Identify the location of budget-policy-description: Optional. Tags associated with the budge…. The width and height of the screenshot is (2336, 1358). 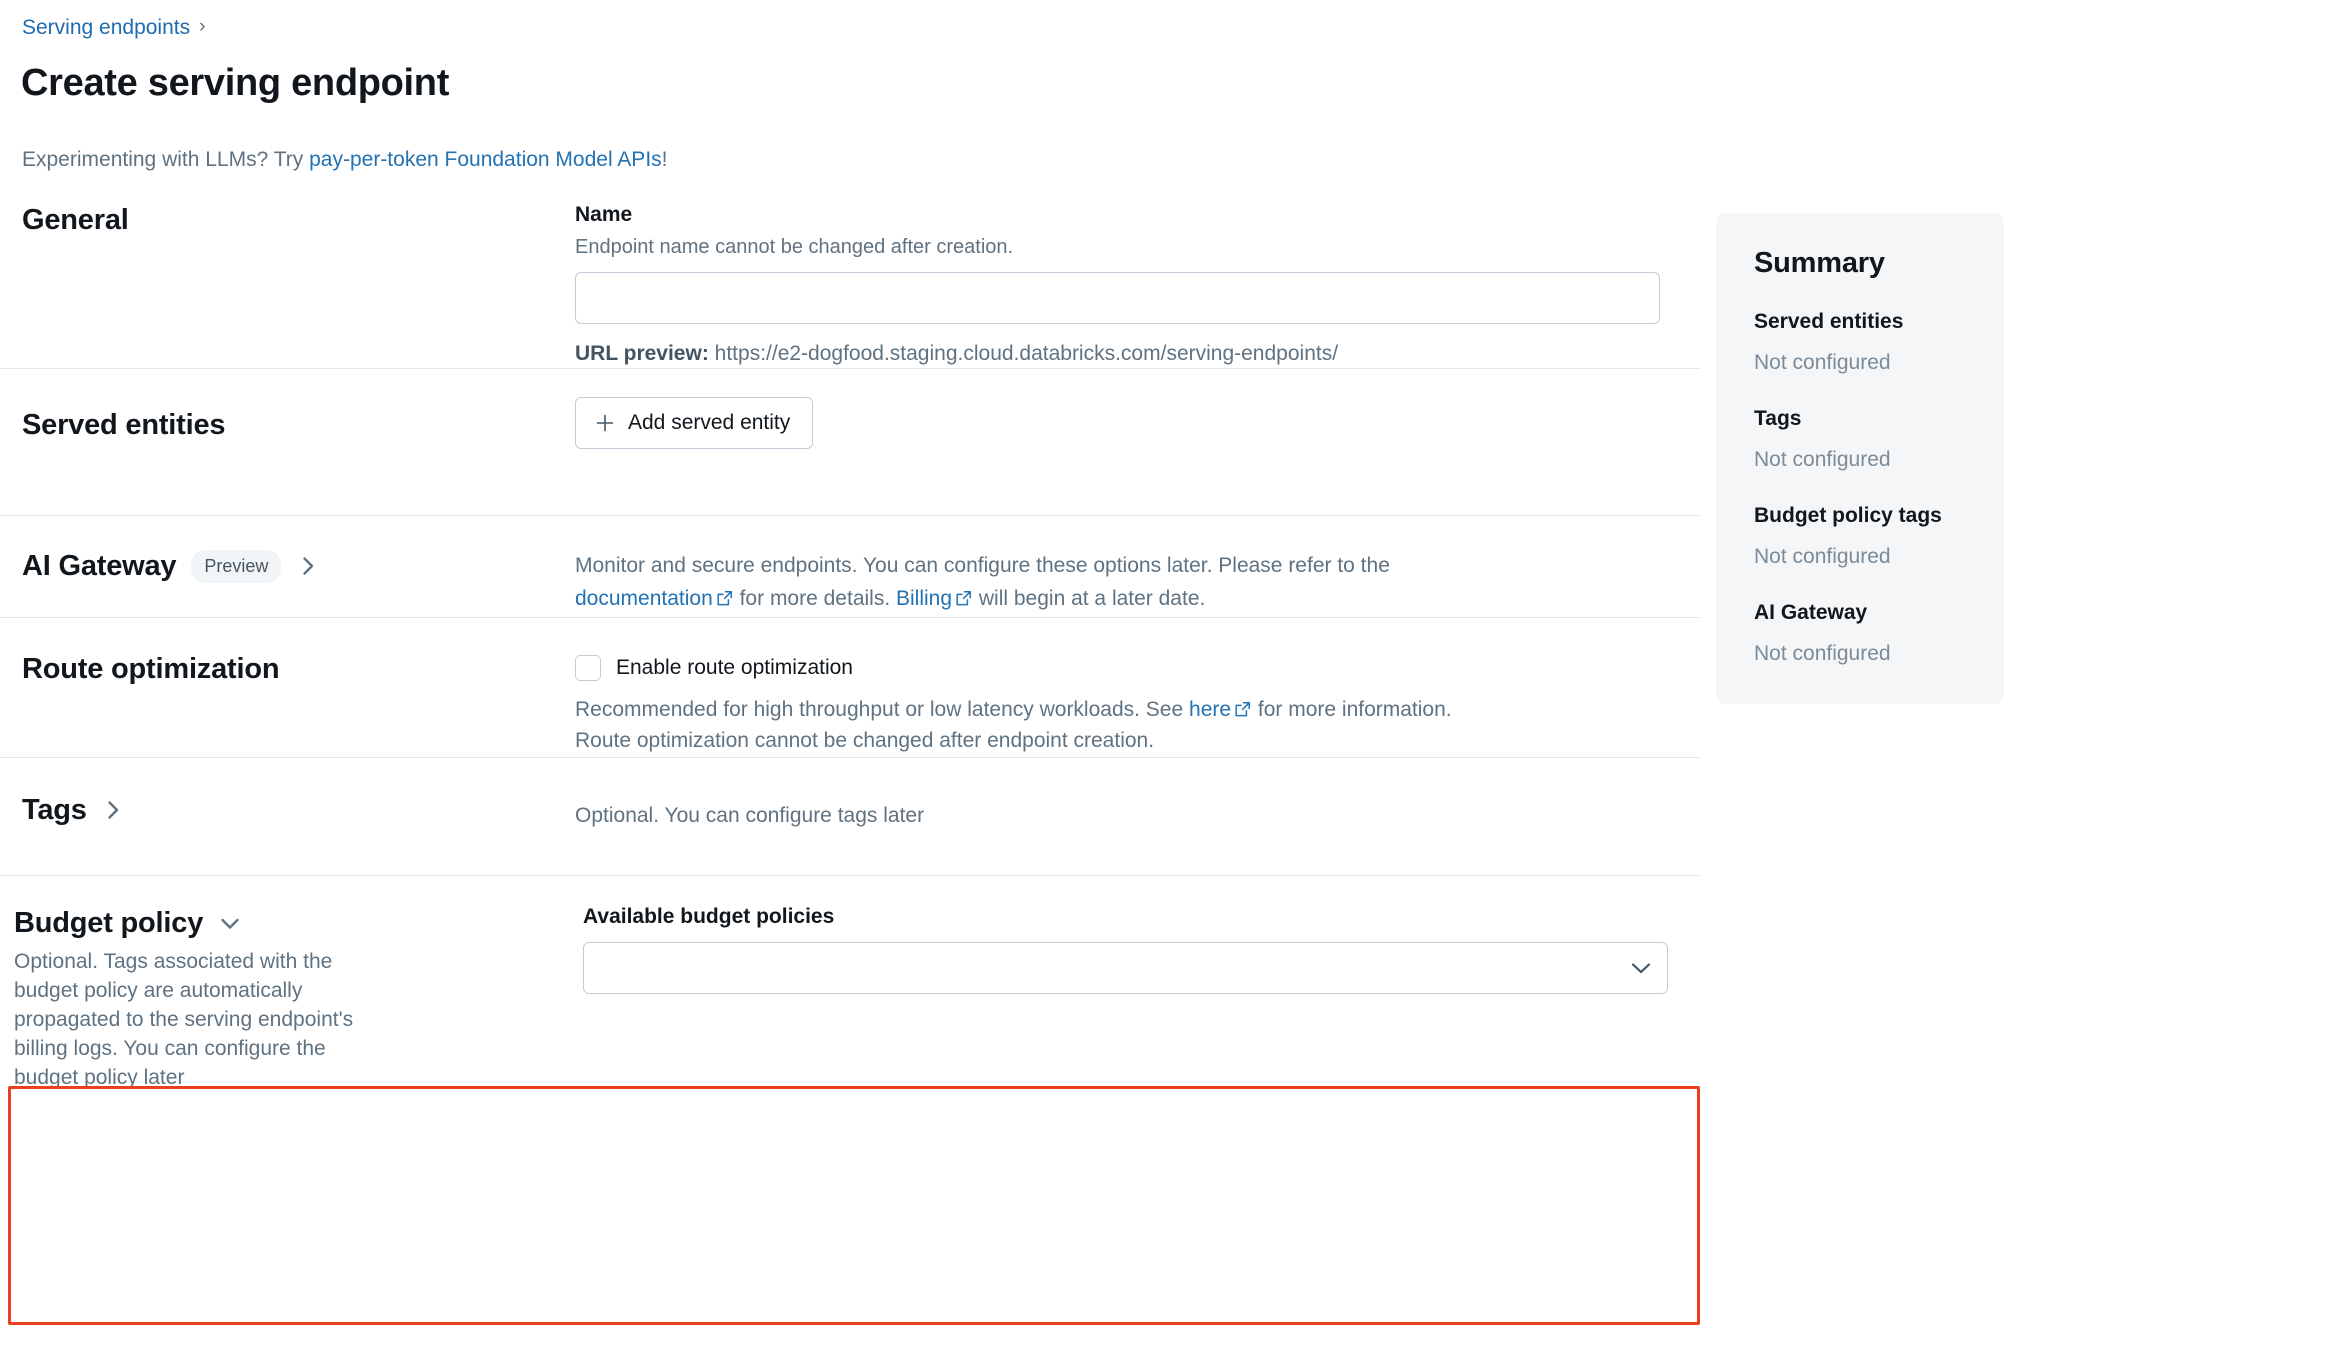
(184, 1019).